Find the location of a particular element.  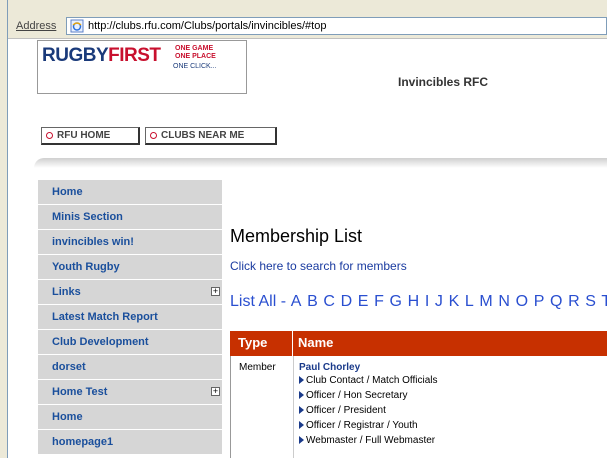

sidebar-item-invincibles-win: invincibles win! is located at coordinates (130, 242).